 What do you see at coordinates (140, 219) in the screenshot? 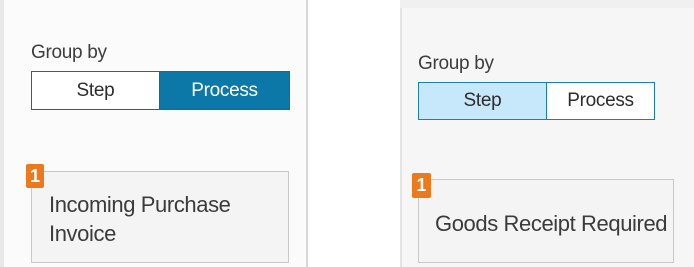
I see `card-title: Incoming Purchase Invoice` at bounding box center [140, 219].